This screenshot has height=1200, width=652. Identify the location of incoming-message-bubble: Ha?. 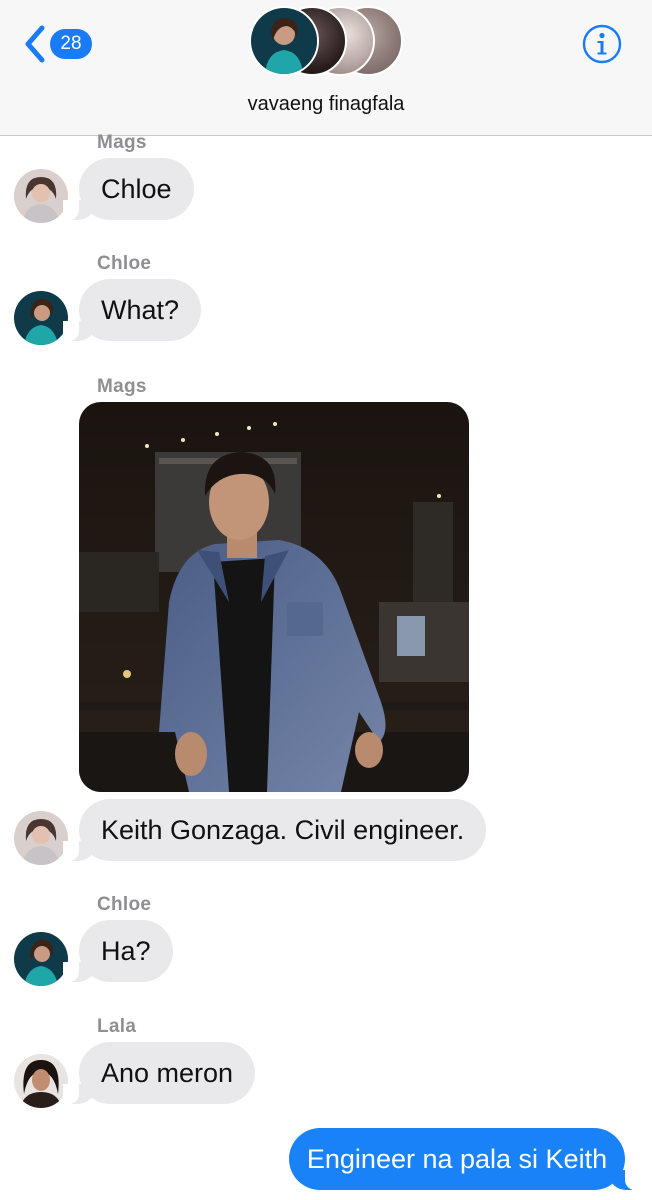
(118, 951).